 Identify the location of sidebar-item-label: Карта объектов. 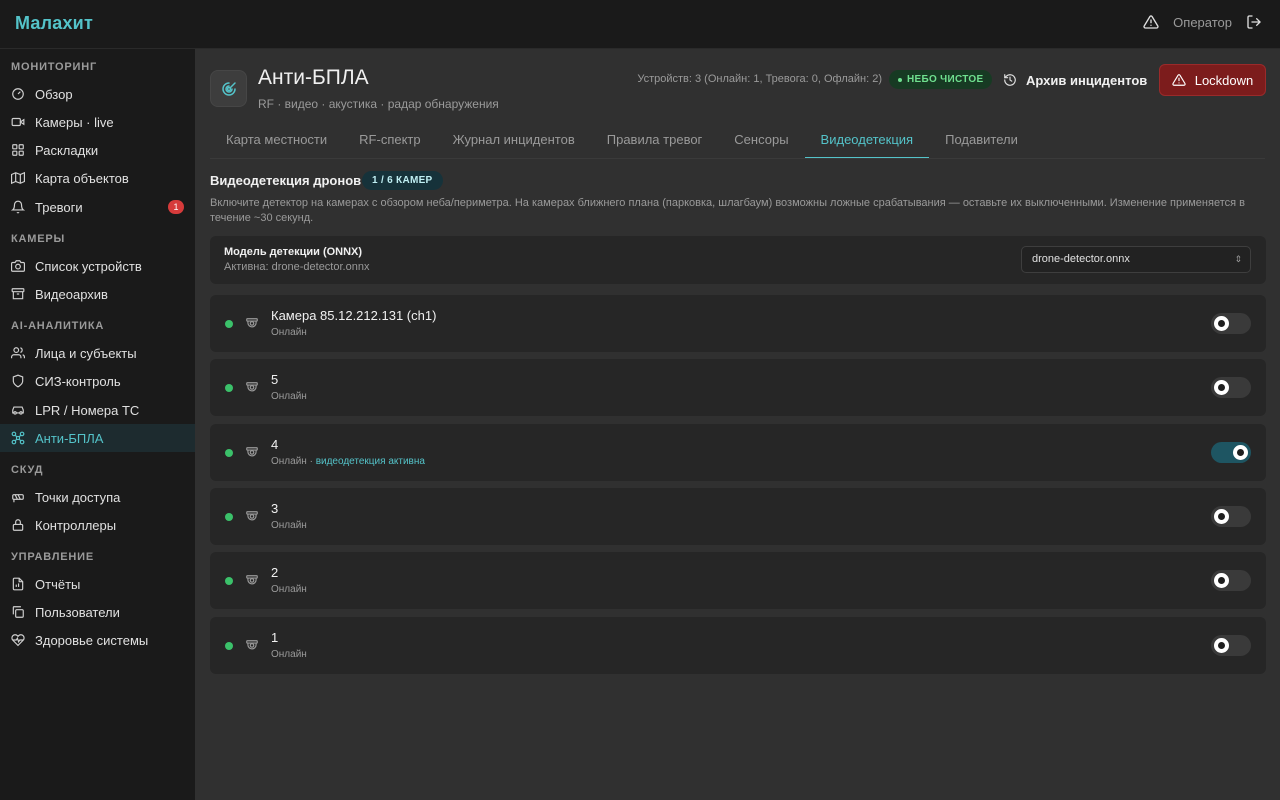
(82, 178).